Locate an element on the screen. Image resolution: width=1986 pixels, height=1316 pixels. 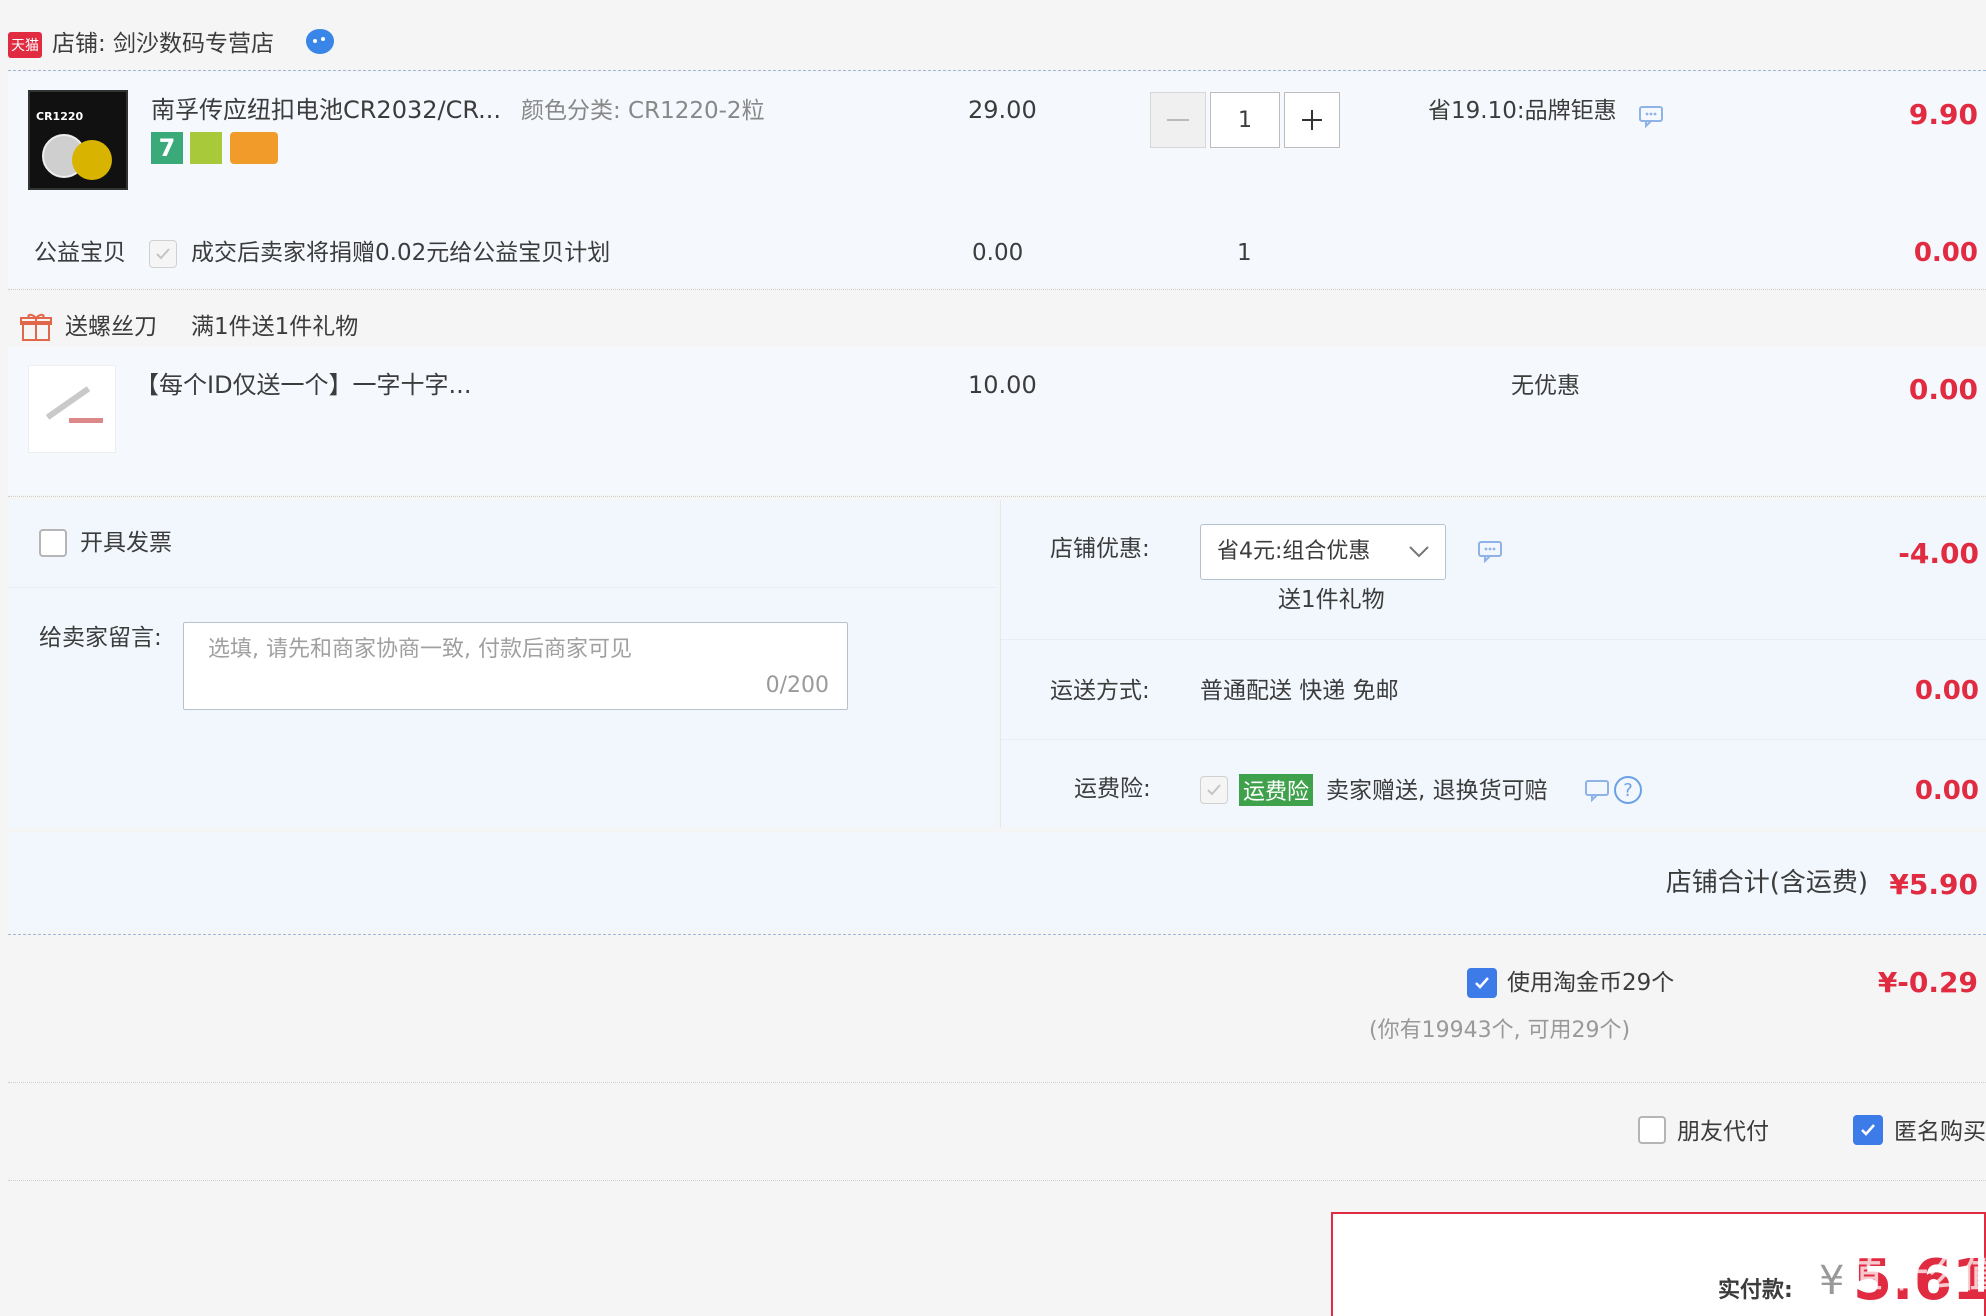
gift-header: 送螺丝刀 满1件送1件礼物 is located at coordinates (997, 319).